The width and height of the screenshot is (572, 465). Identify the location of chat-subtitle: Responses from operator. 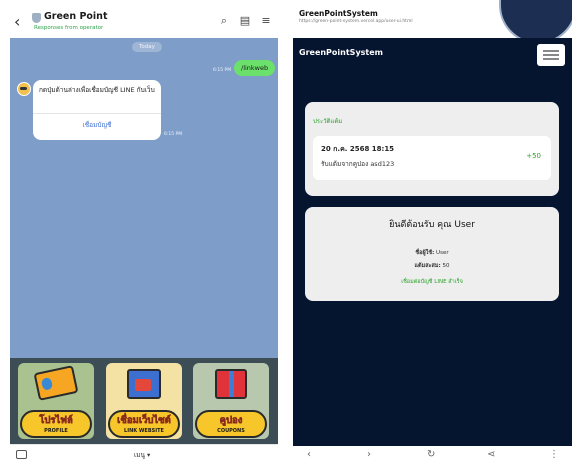
(69, 28).